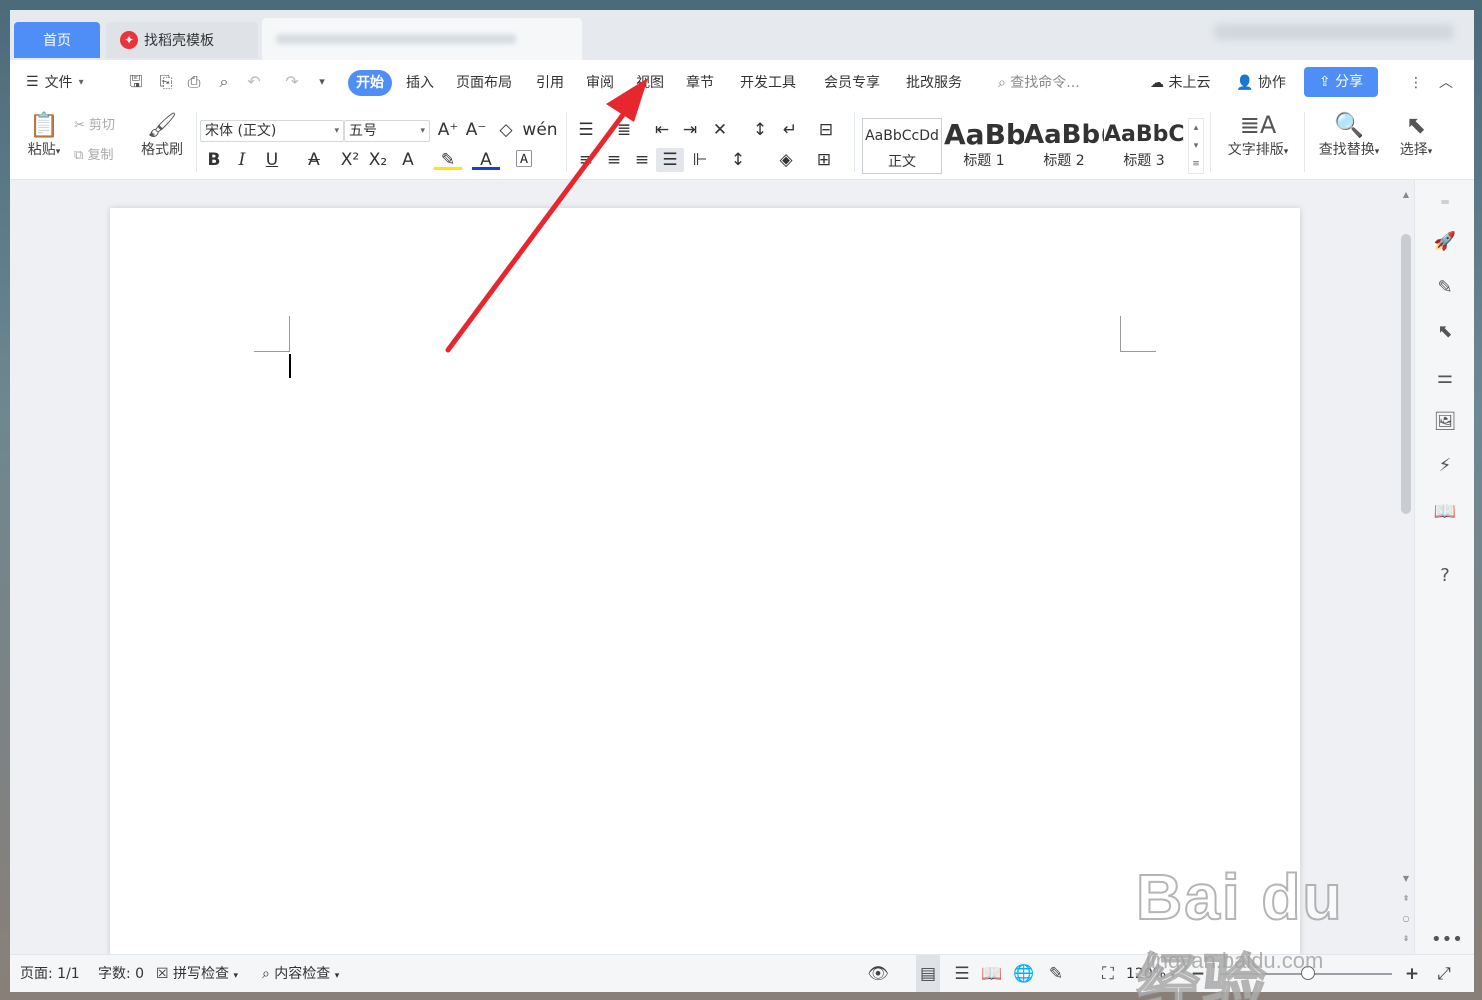 This screenshot has height=1000, width=1482. Describe the element at coordinates (1271, 83) in the screenshot. I see `collaborate-label: 协作` at that location.